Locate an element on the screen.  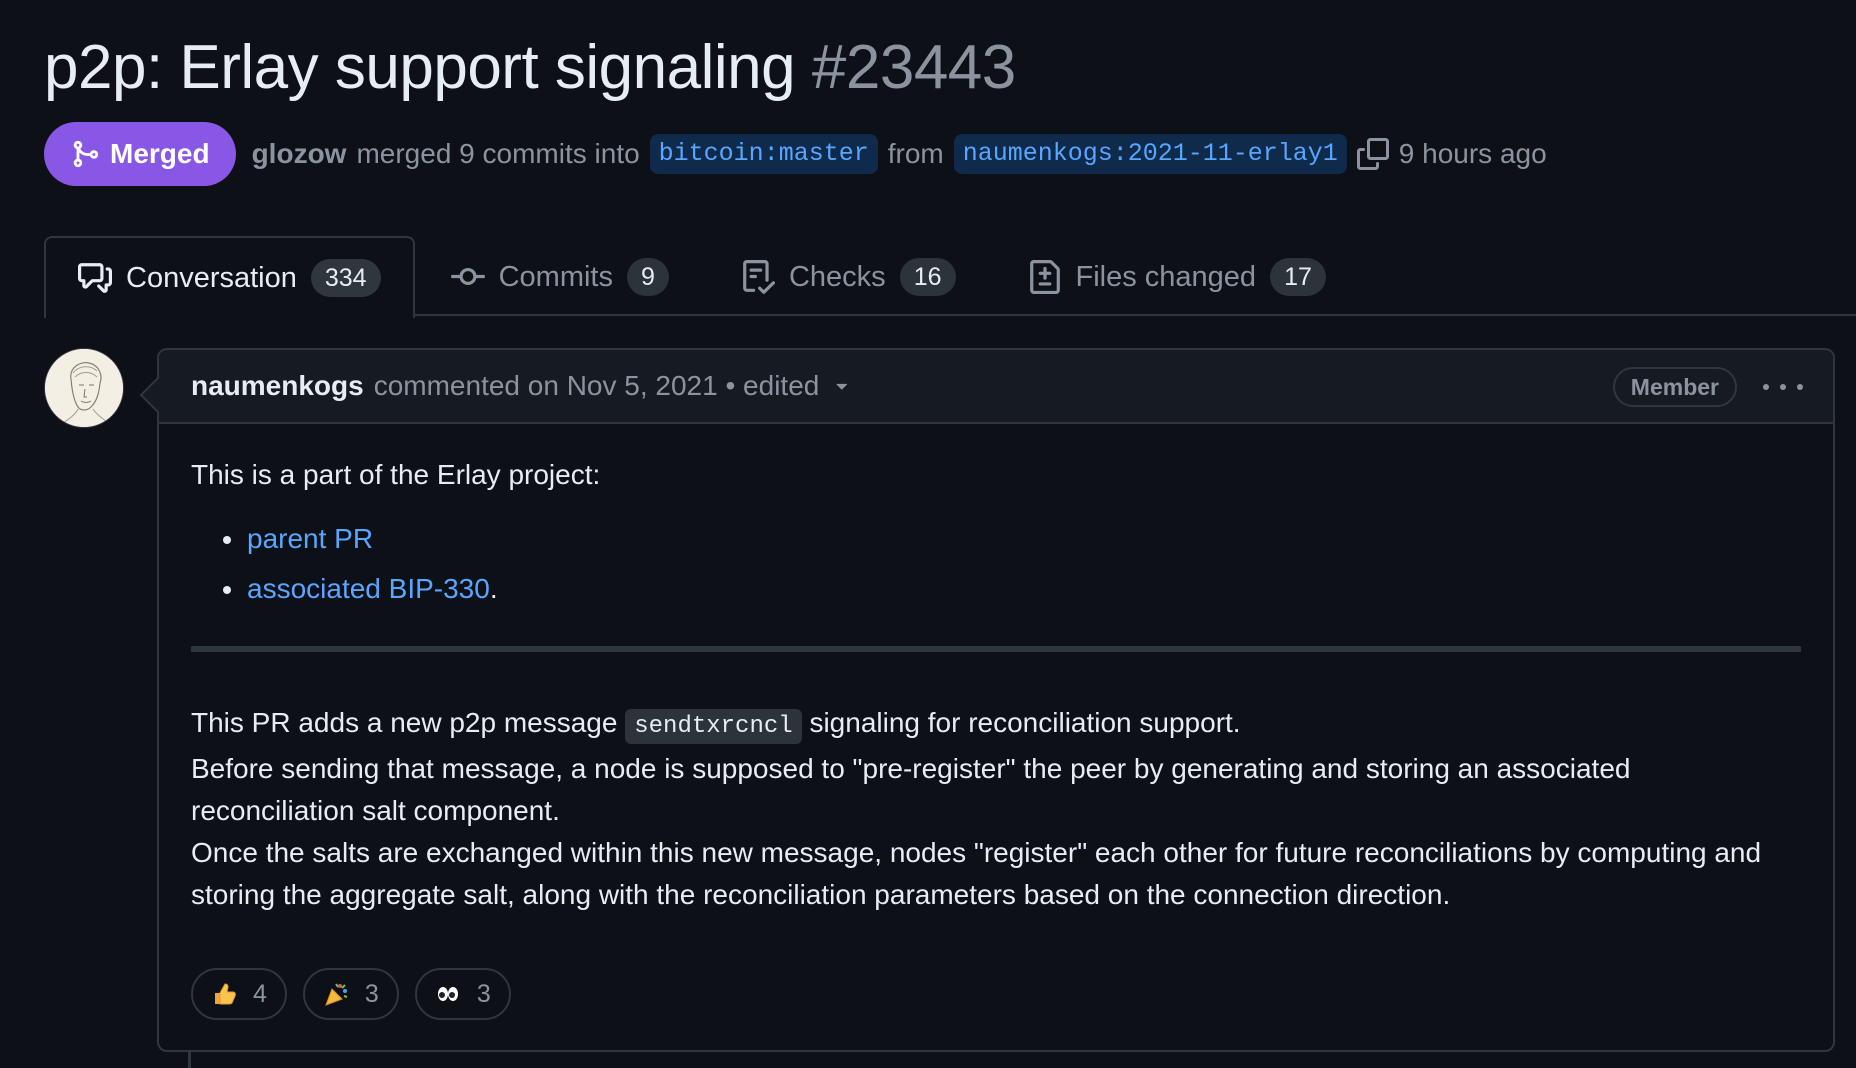
tab-commits: Commits 9 is located at coordinates (560, 276).